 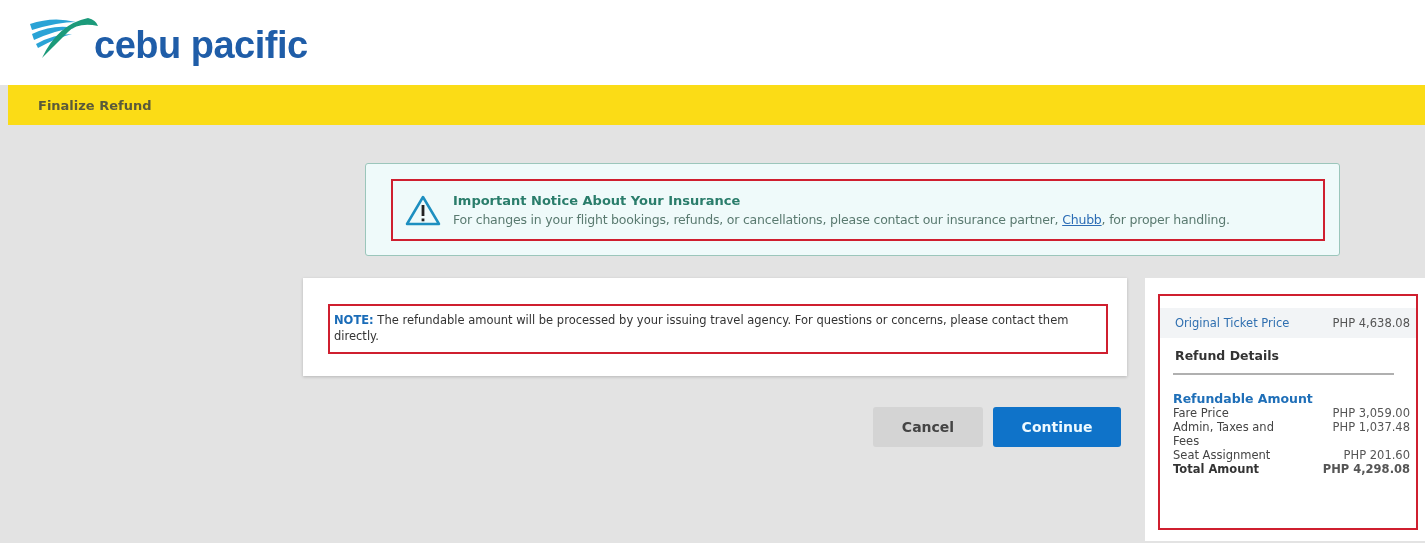 What do you see at coordinates (1371, 323) in the screenshot?
I see `original-price-value: PHP 4,638.08` at bounding box center [1371, 323].